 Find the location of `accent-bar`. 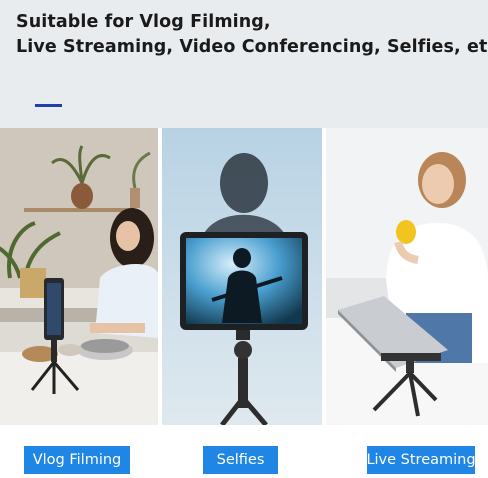

accent-bar is located at coordinates (48, 105).